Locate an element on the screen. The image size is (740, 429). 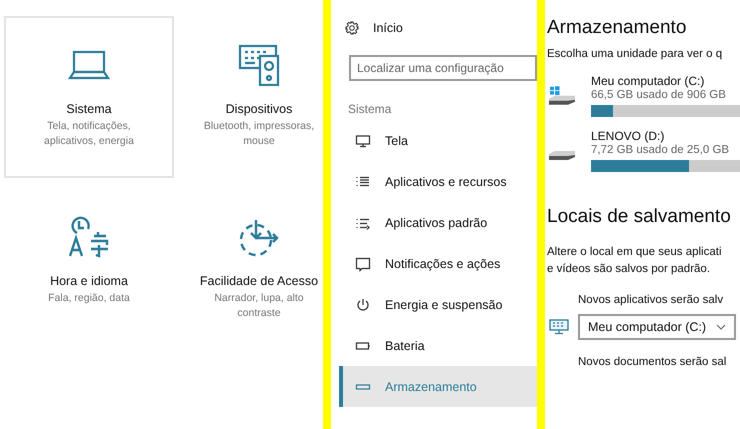
category-title: Hora e idioma is located at coordinates (89, 281).